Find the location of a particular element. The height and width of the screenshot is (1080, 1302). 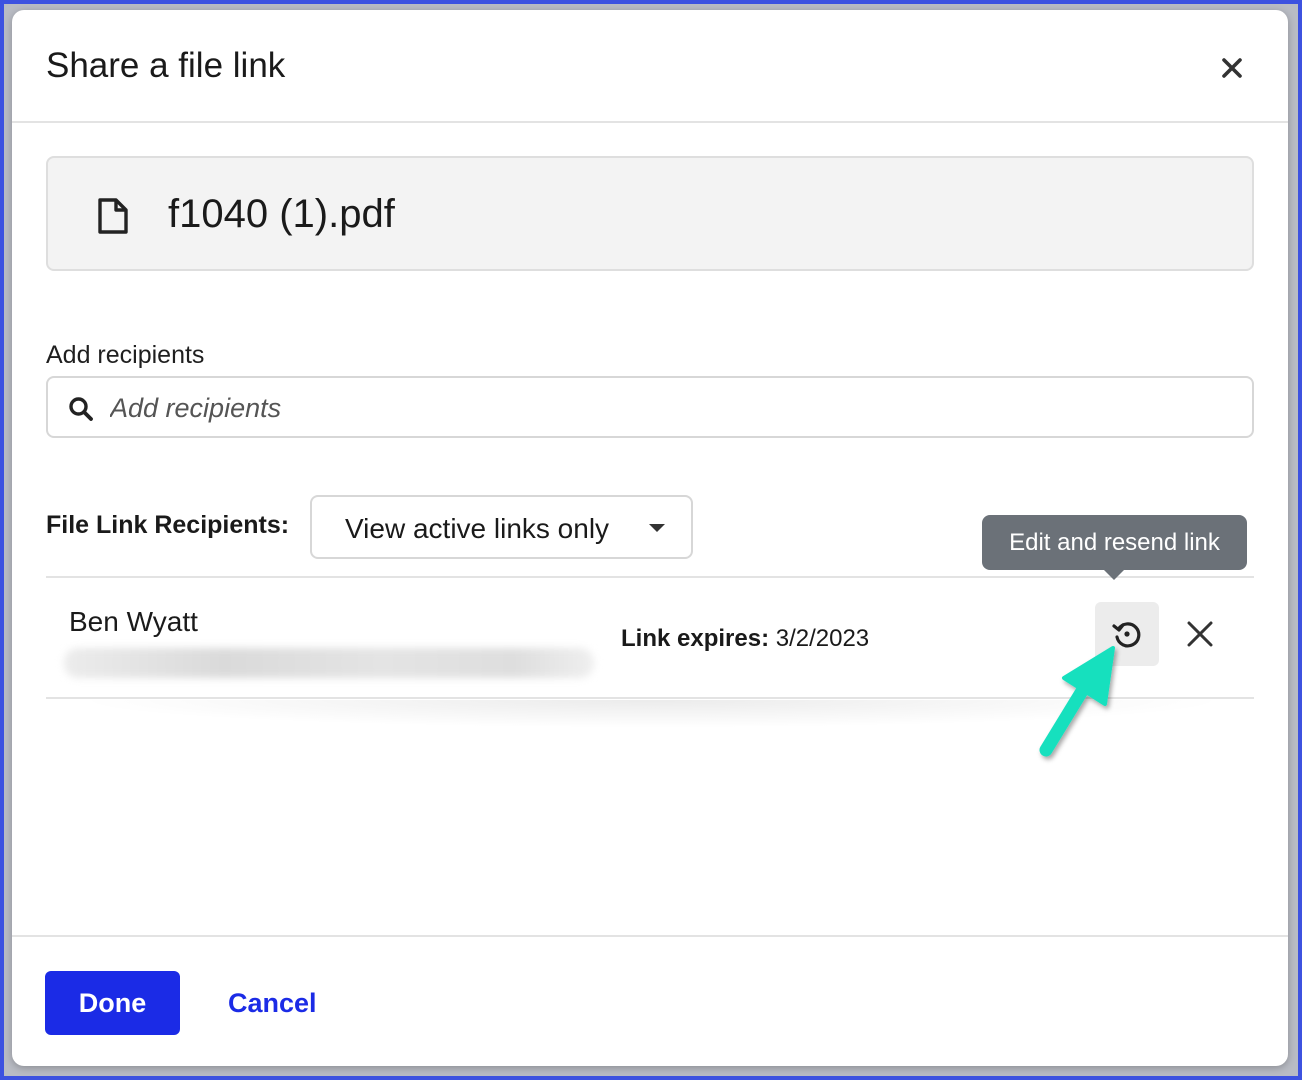

dialog-header: Share a file link is located at coordinates (650, 66).